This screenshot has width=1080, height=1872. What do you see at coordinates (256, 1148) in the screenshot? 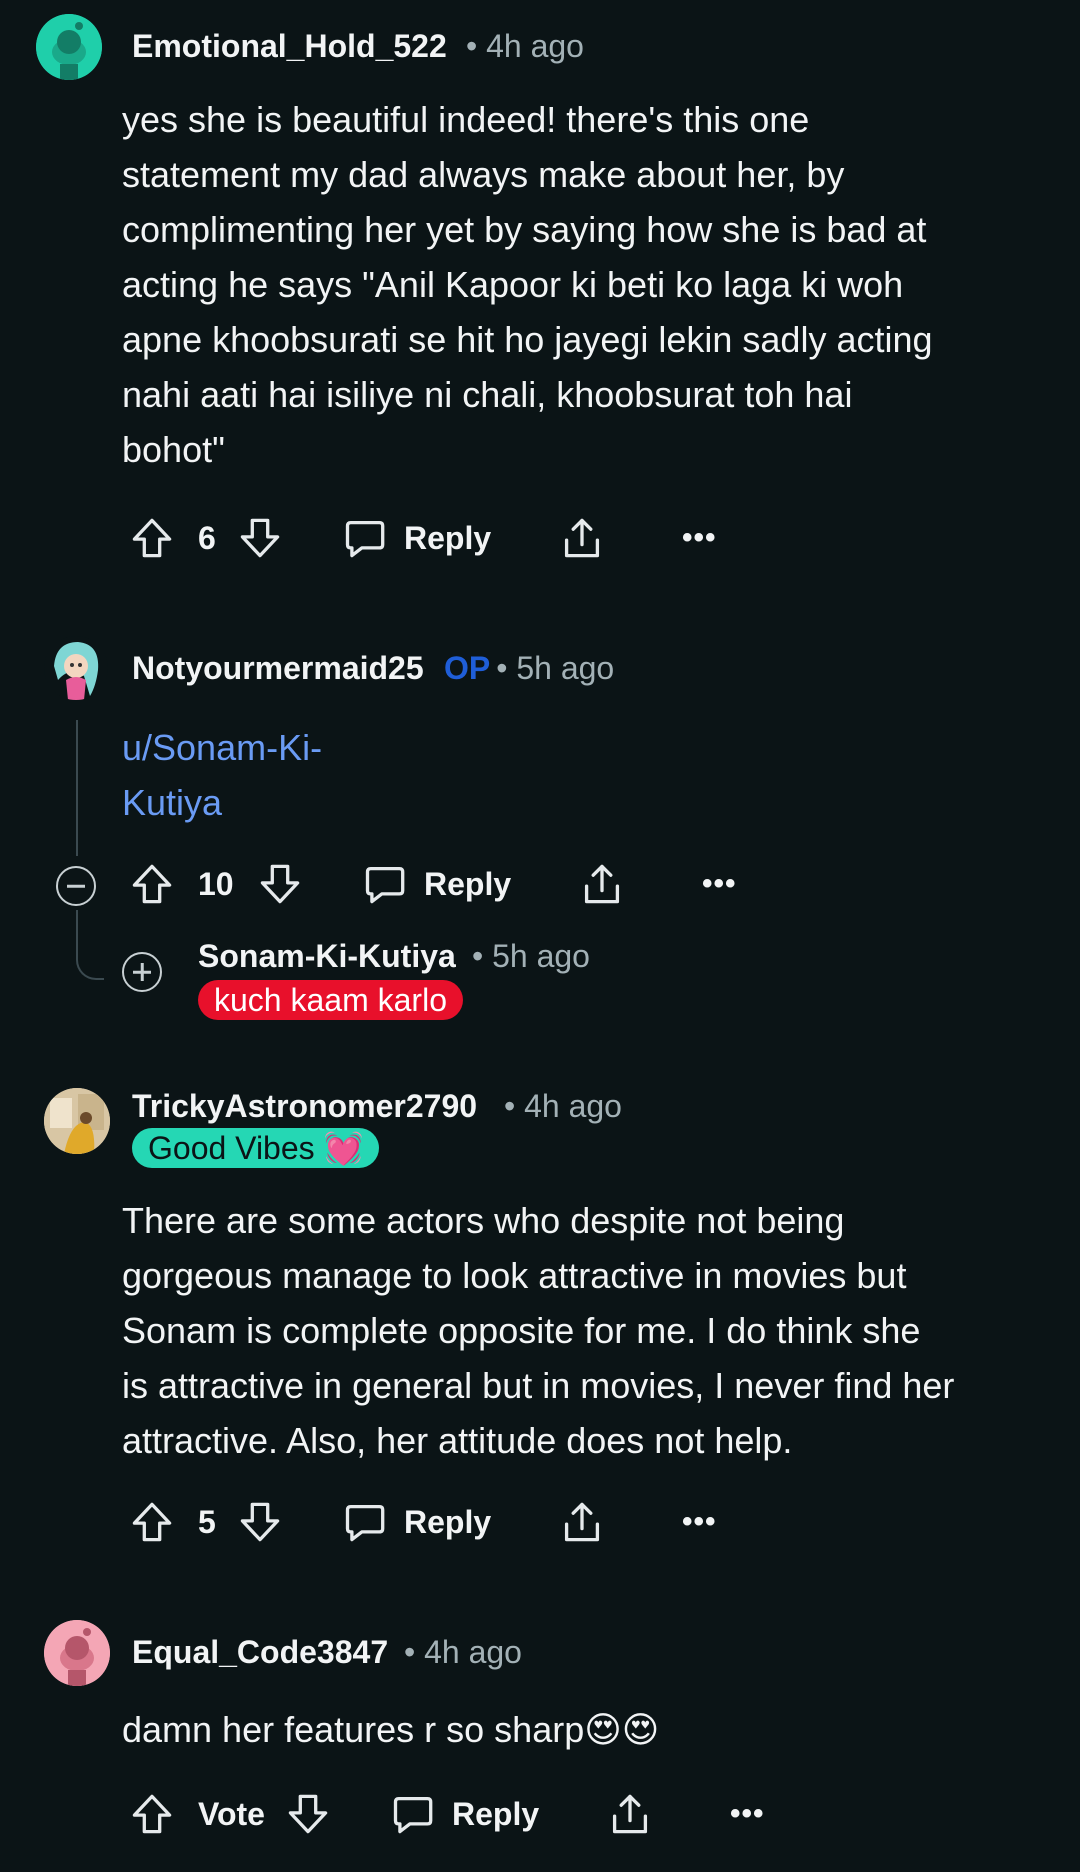
I see `user-flair: Good Vibes 💓` at bounding box center [256, 1148].